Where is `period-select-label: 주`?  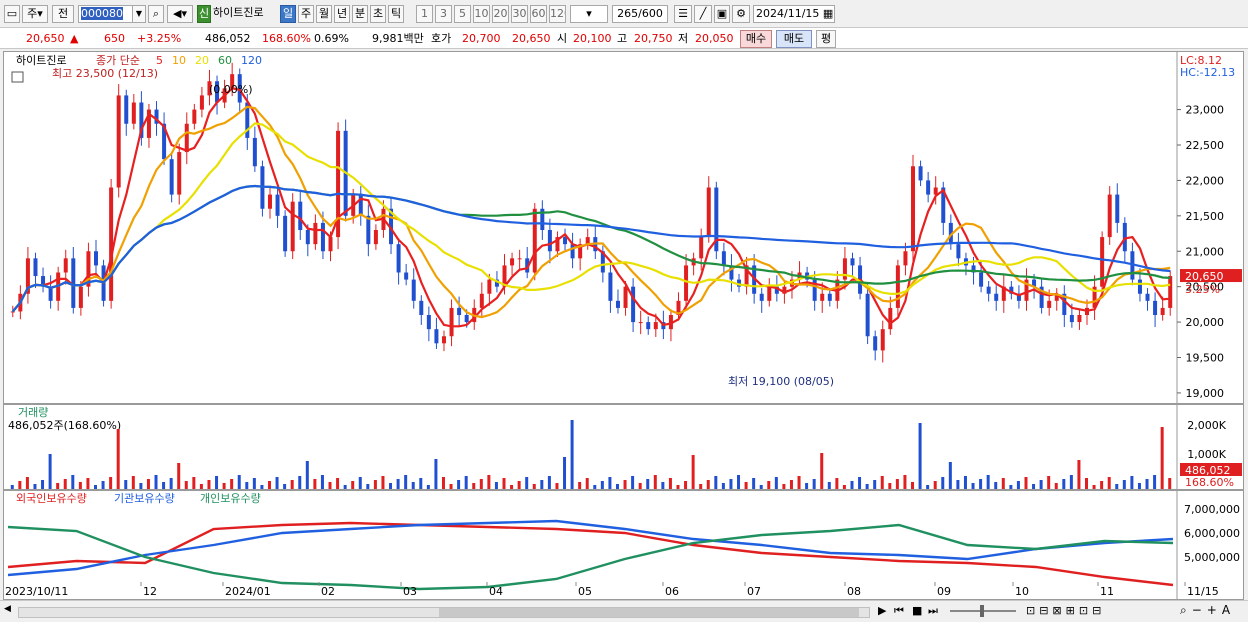
period-select-label: 주 is located at coordinates (32, 13).